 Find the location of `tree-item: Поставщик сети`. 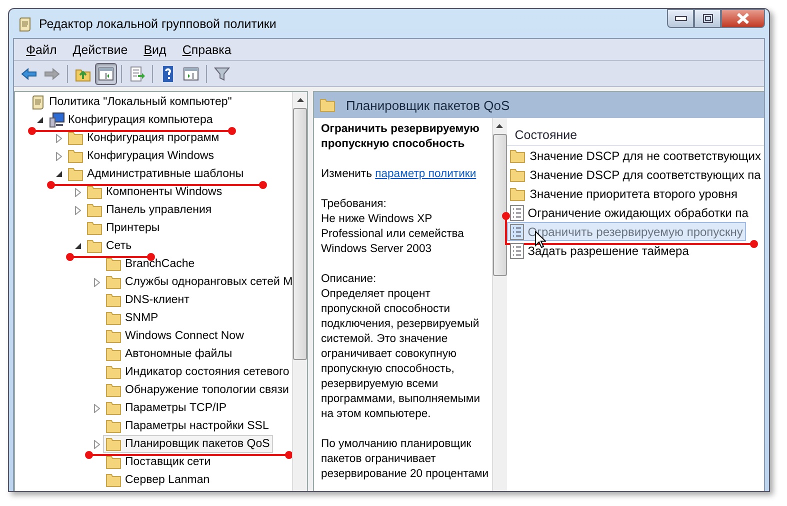

tree-item: Поставщик сети is located at coordinates (158, 462).